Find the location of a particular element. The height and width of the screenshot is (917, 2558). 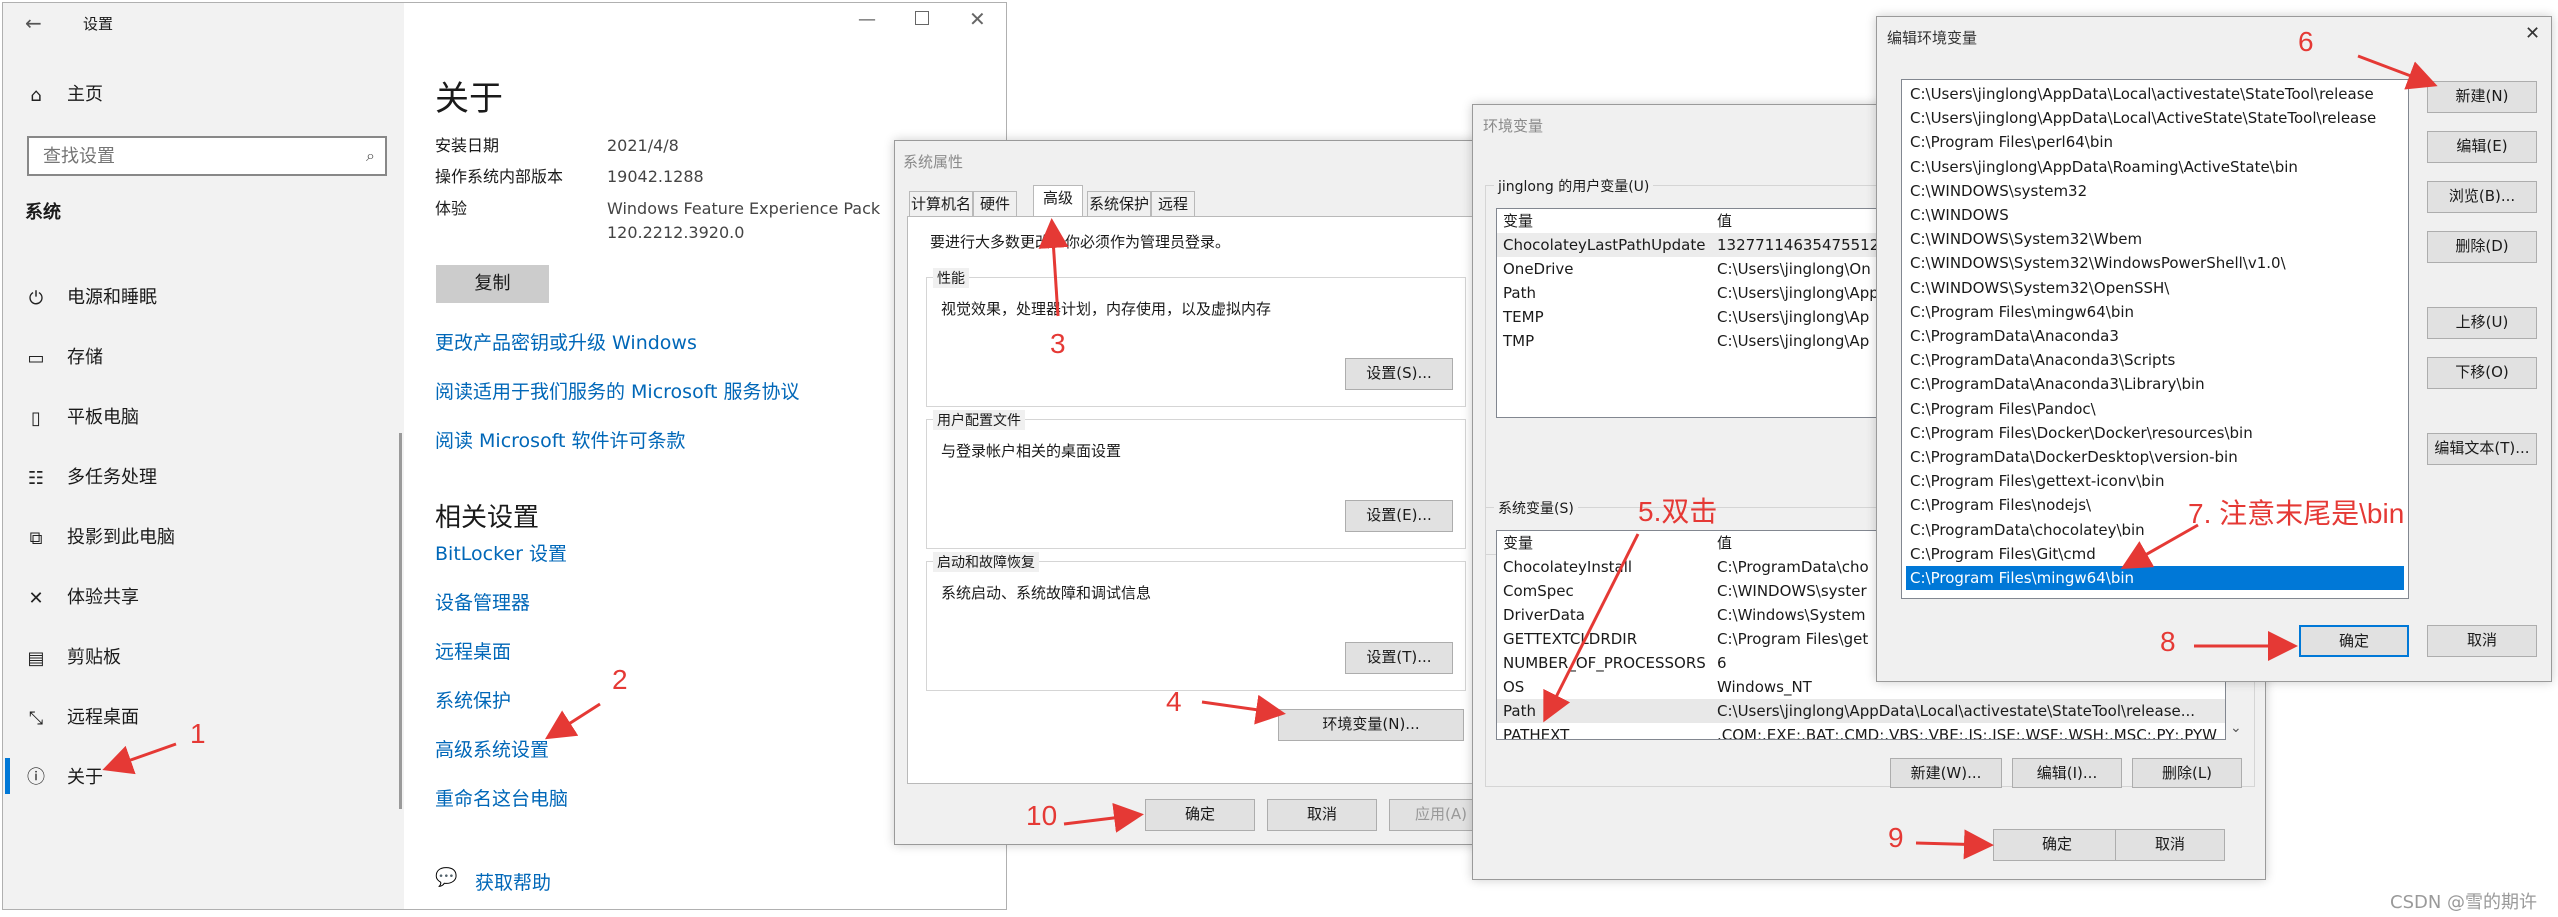

annotation-5: 5.双击 is located at coordinates (1678, 511).